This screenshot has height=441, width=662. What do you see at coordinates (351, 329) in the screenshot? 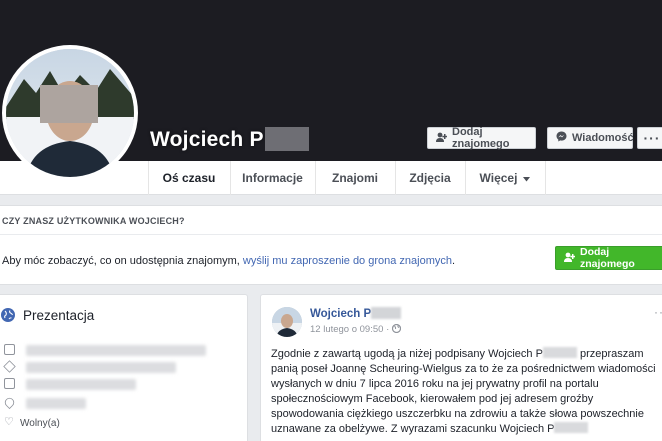
I see `post-timestamp: 12 lutego o 09:50 ·` at bounding box center [351, 329].